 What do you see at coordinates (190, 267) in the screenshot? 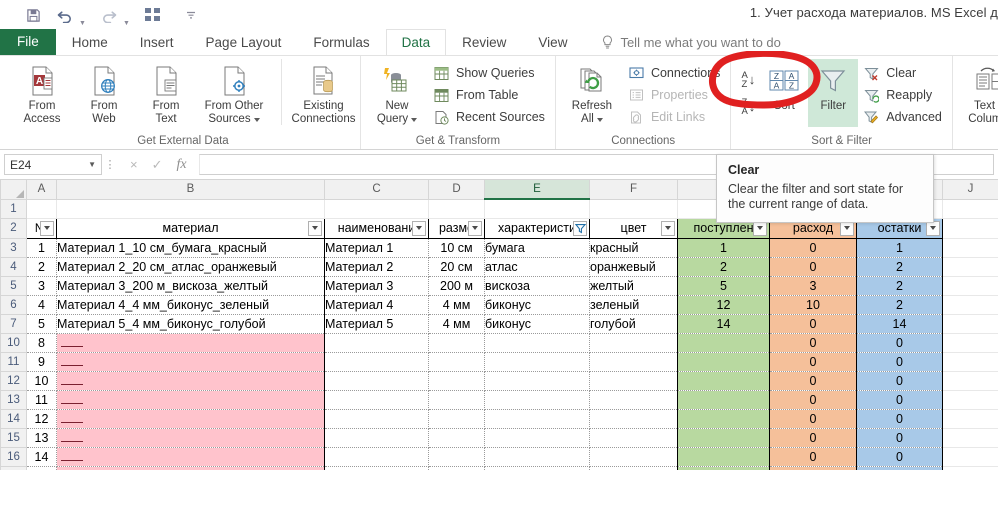
I see `grid-cell: Материал 2_20 см_атлас_оранжевый` at bounding box center [190, 267].